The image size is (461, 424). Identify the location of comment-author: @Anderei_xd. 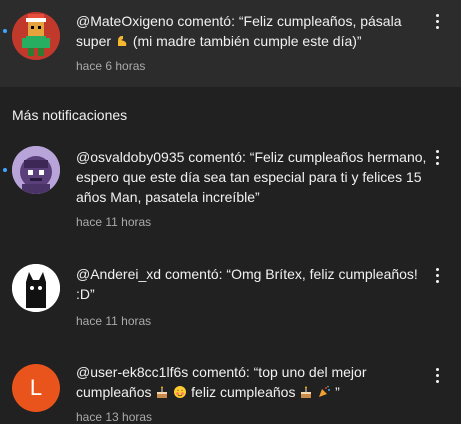
(119, 274).